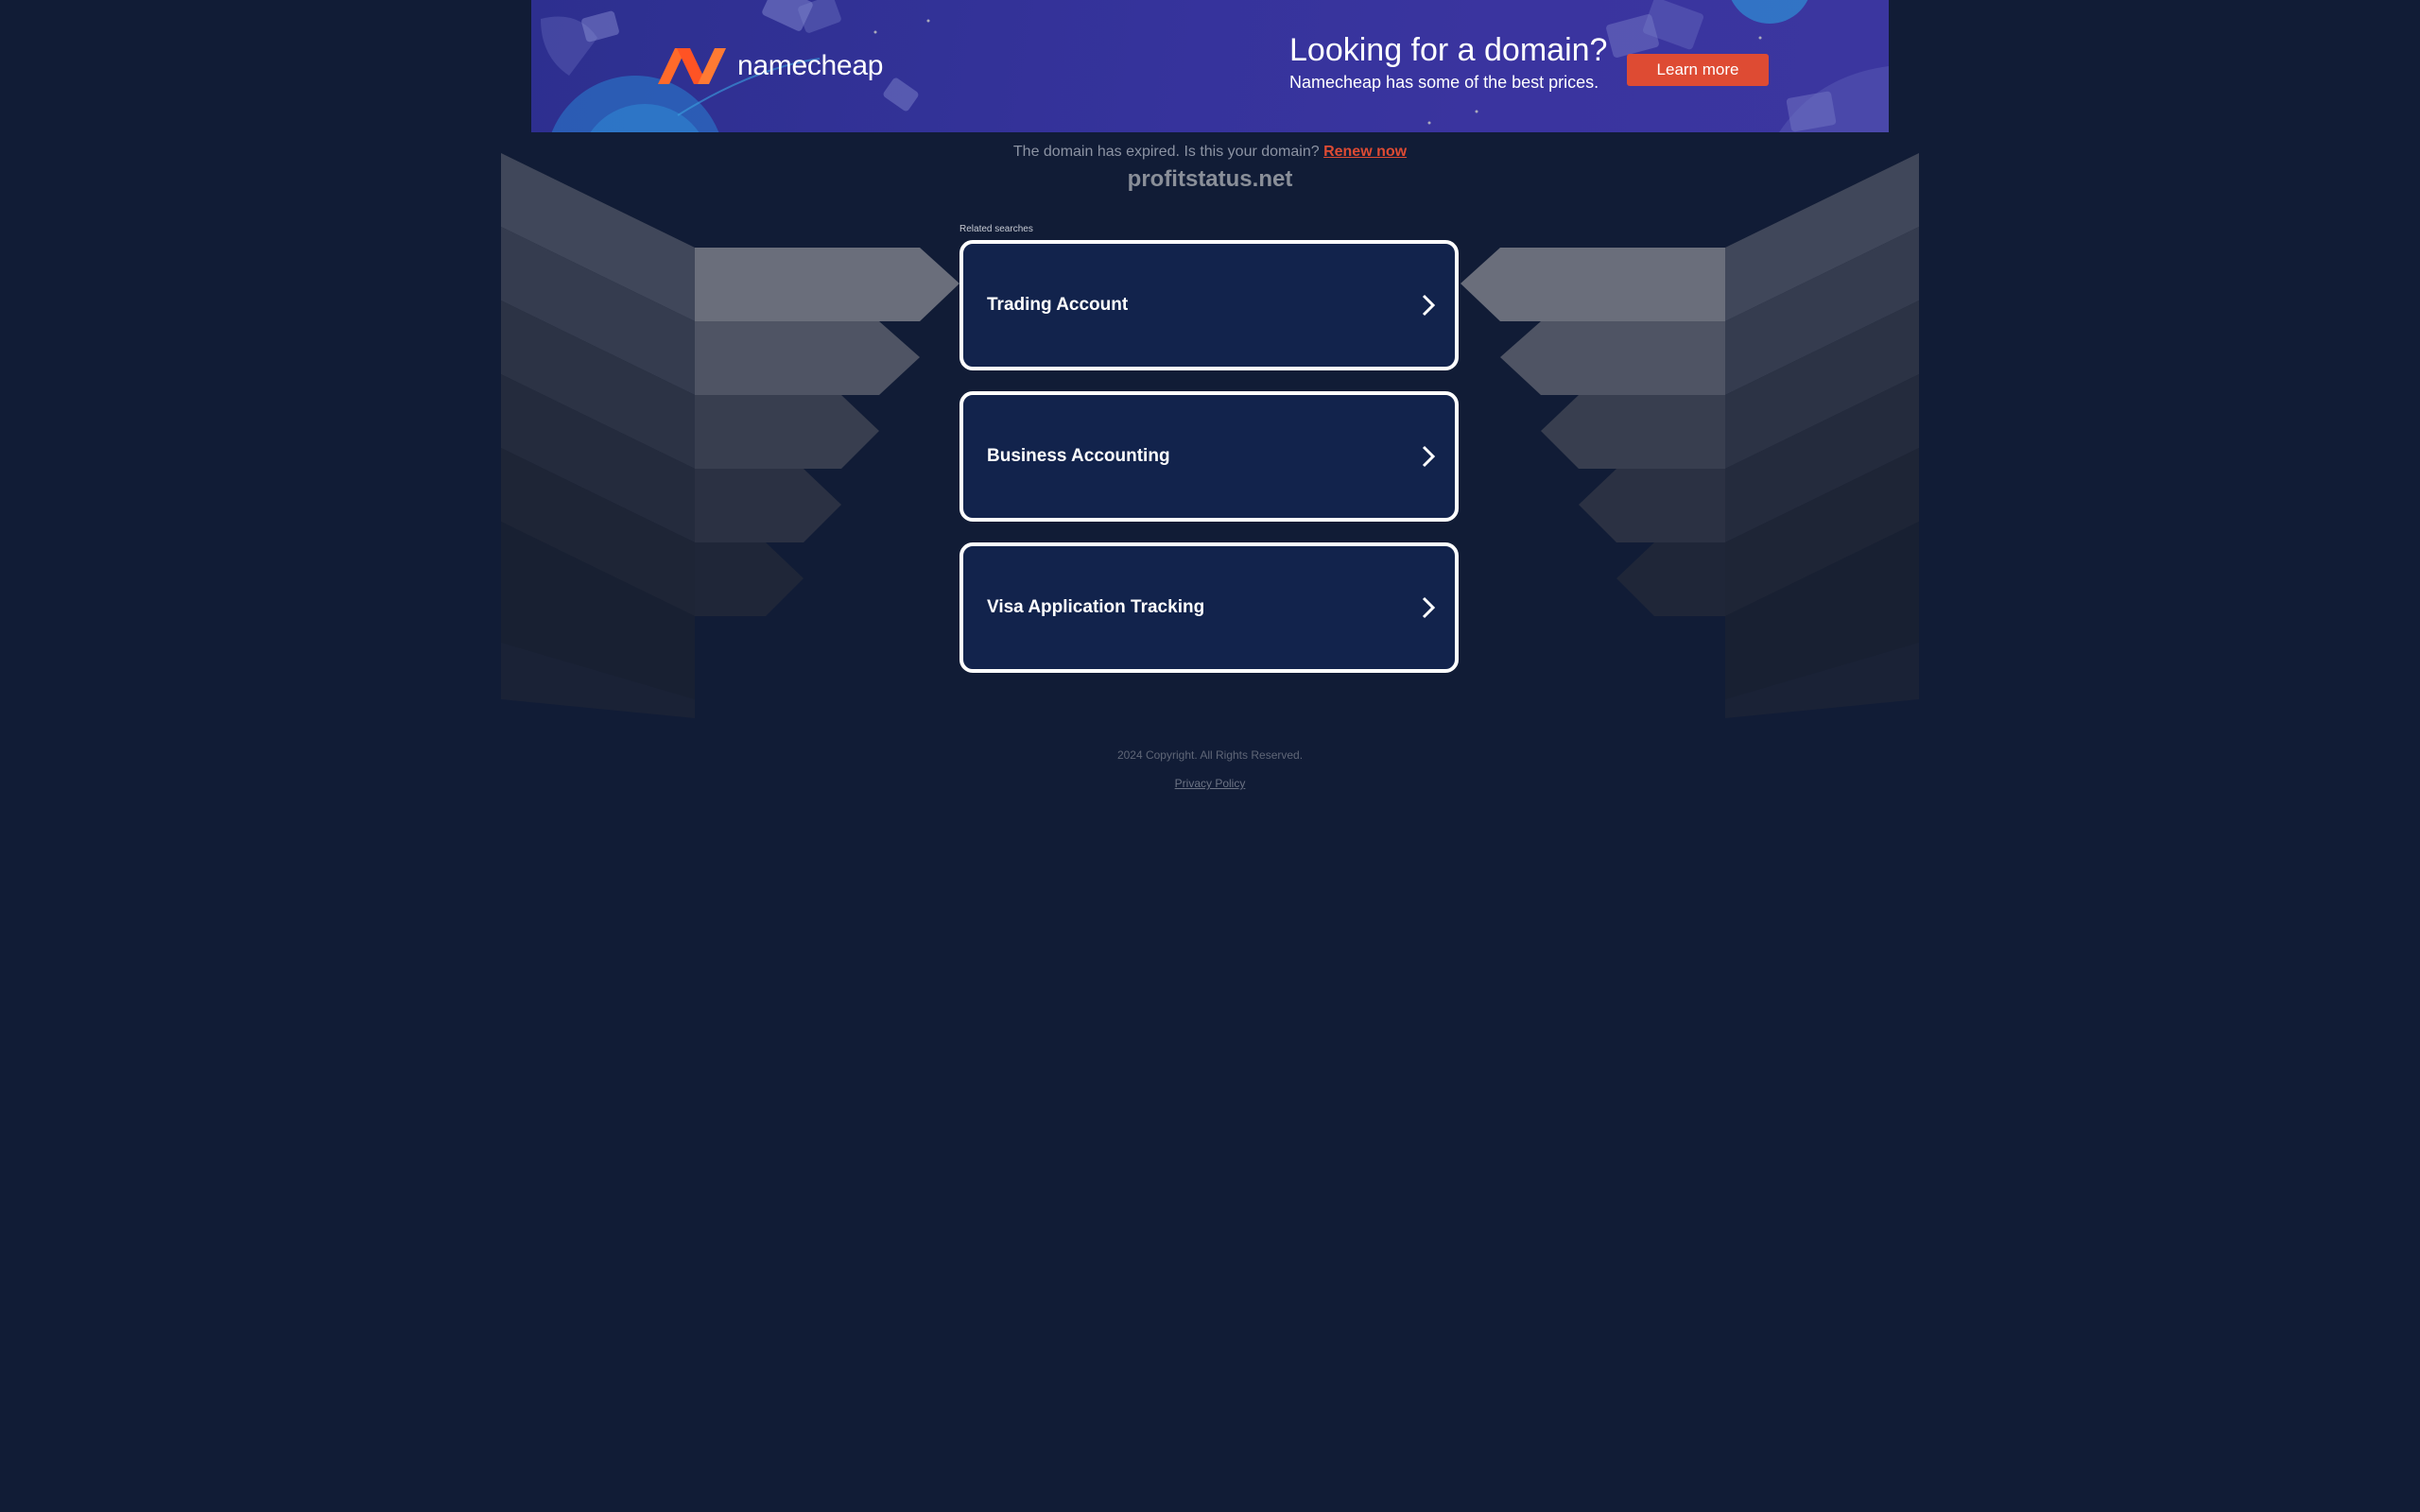 This screenshot has height=1512, width=2420. Describe the element at coordinates (1209, 305) in the screenshot. I see `related-search-card: Trading Account` at that location.